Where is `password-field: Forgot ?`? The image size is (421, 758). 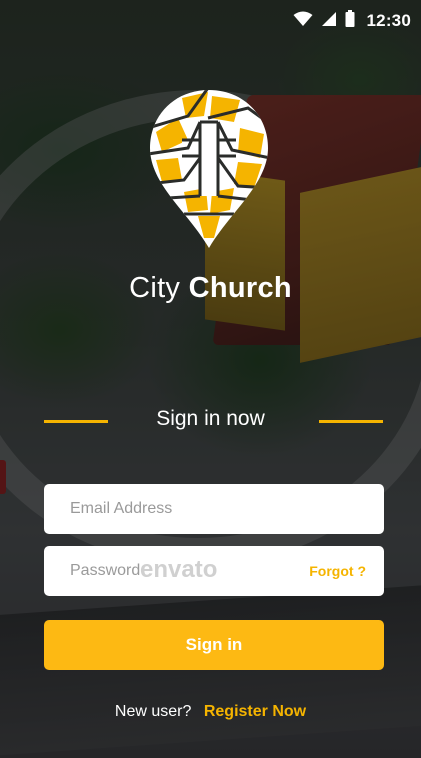 password-field: Forgot ? is located at coordinates (214, 571).